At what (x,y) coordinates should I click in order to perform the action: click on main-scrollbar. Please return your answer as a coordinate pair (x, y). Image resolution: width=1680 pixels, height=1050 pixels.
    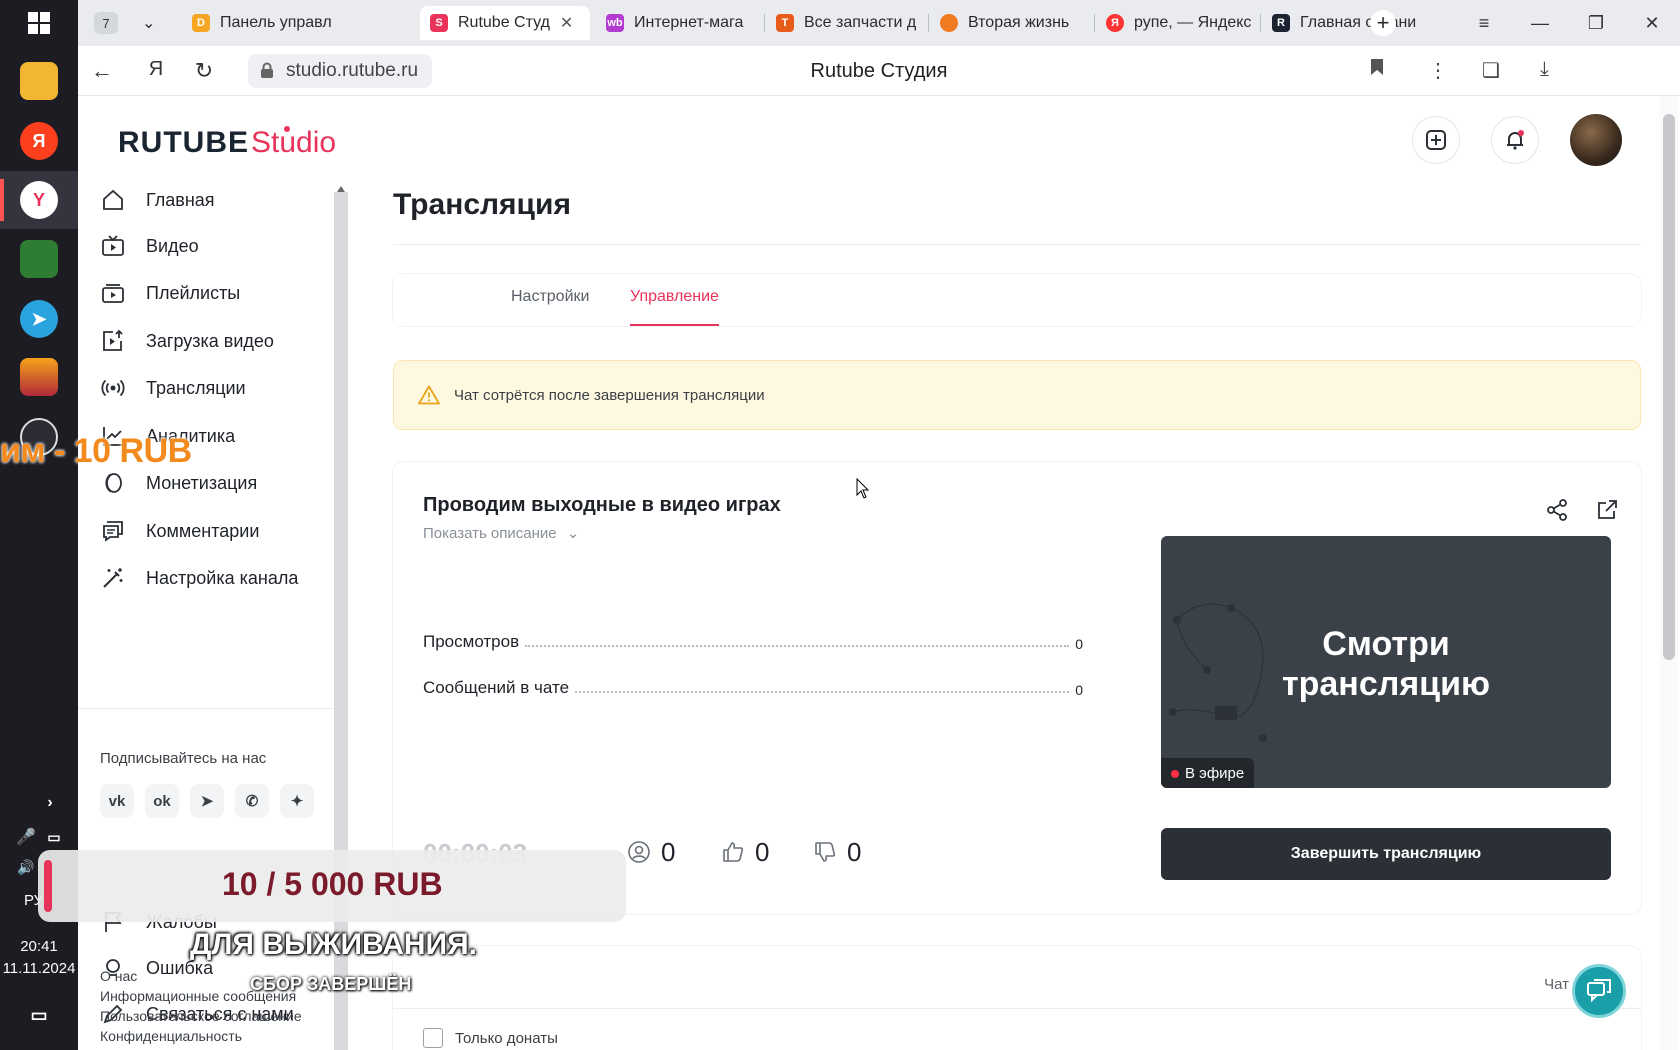
    Looking at the image, I should click on (1669, 573).